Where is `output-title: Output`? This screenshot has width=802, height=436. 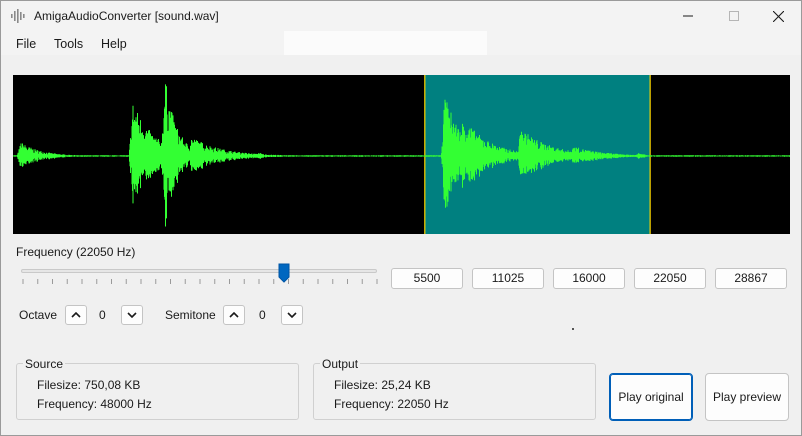
output-title: Output is located at coordinates (340, 364).